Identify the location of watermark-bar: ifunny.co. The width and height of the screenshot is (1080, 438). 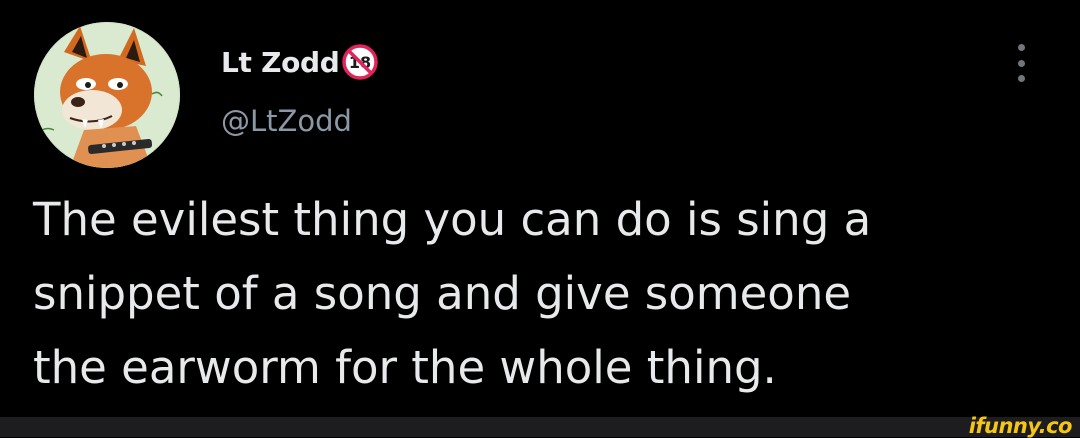
(540, 426).